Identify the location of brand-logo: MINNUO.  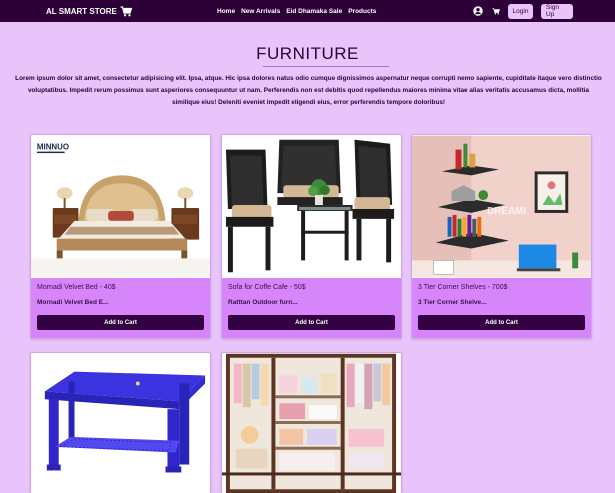
(53, 147).